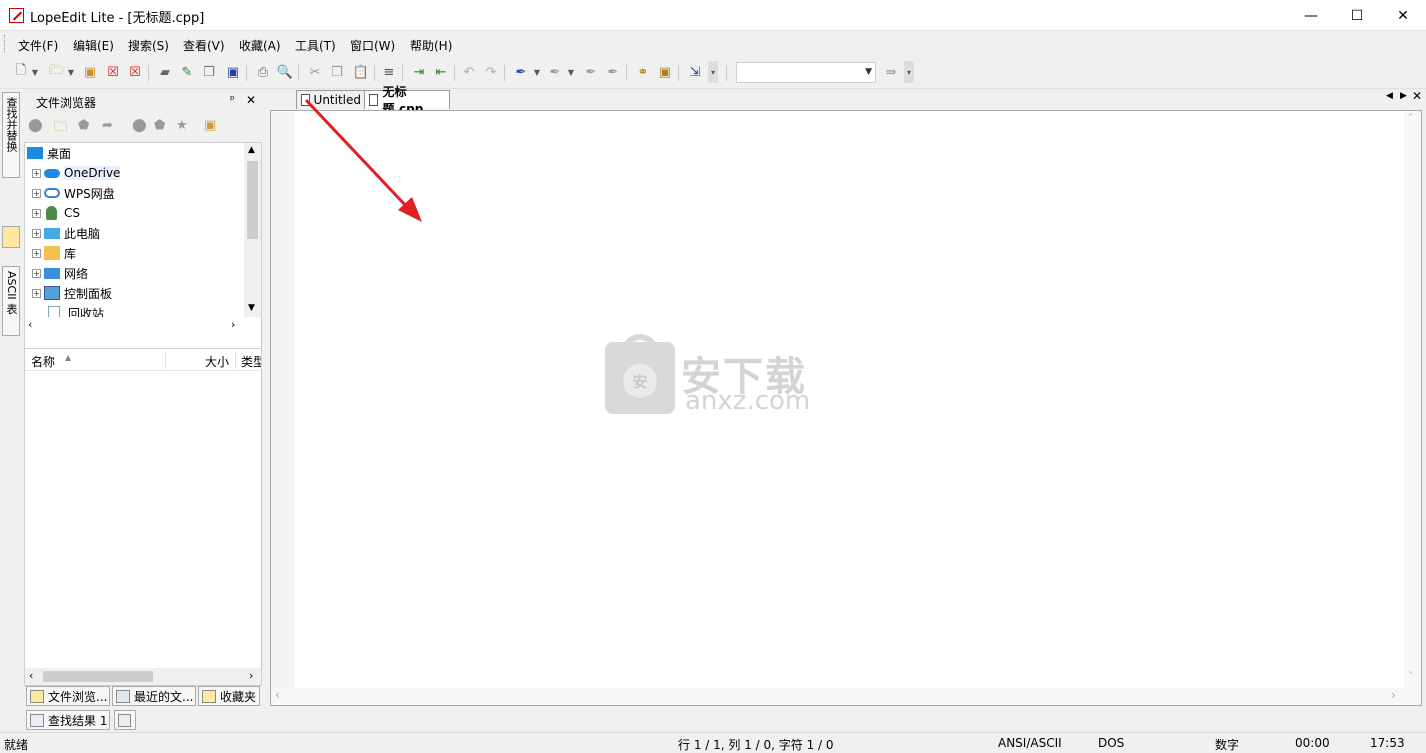 The image size is (1426, 753). What do you see at coordinates (229, 696) in the screenshot?
I see `tab-favorites: 收藏夹` at bounding box center [229, 696].